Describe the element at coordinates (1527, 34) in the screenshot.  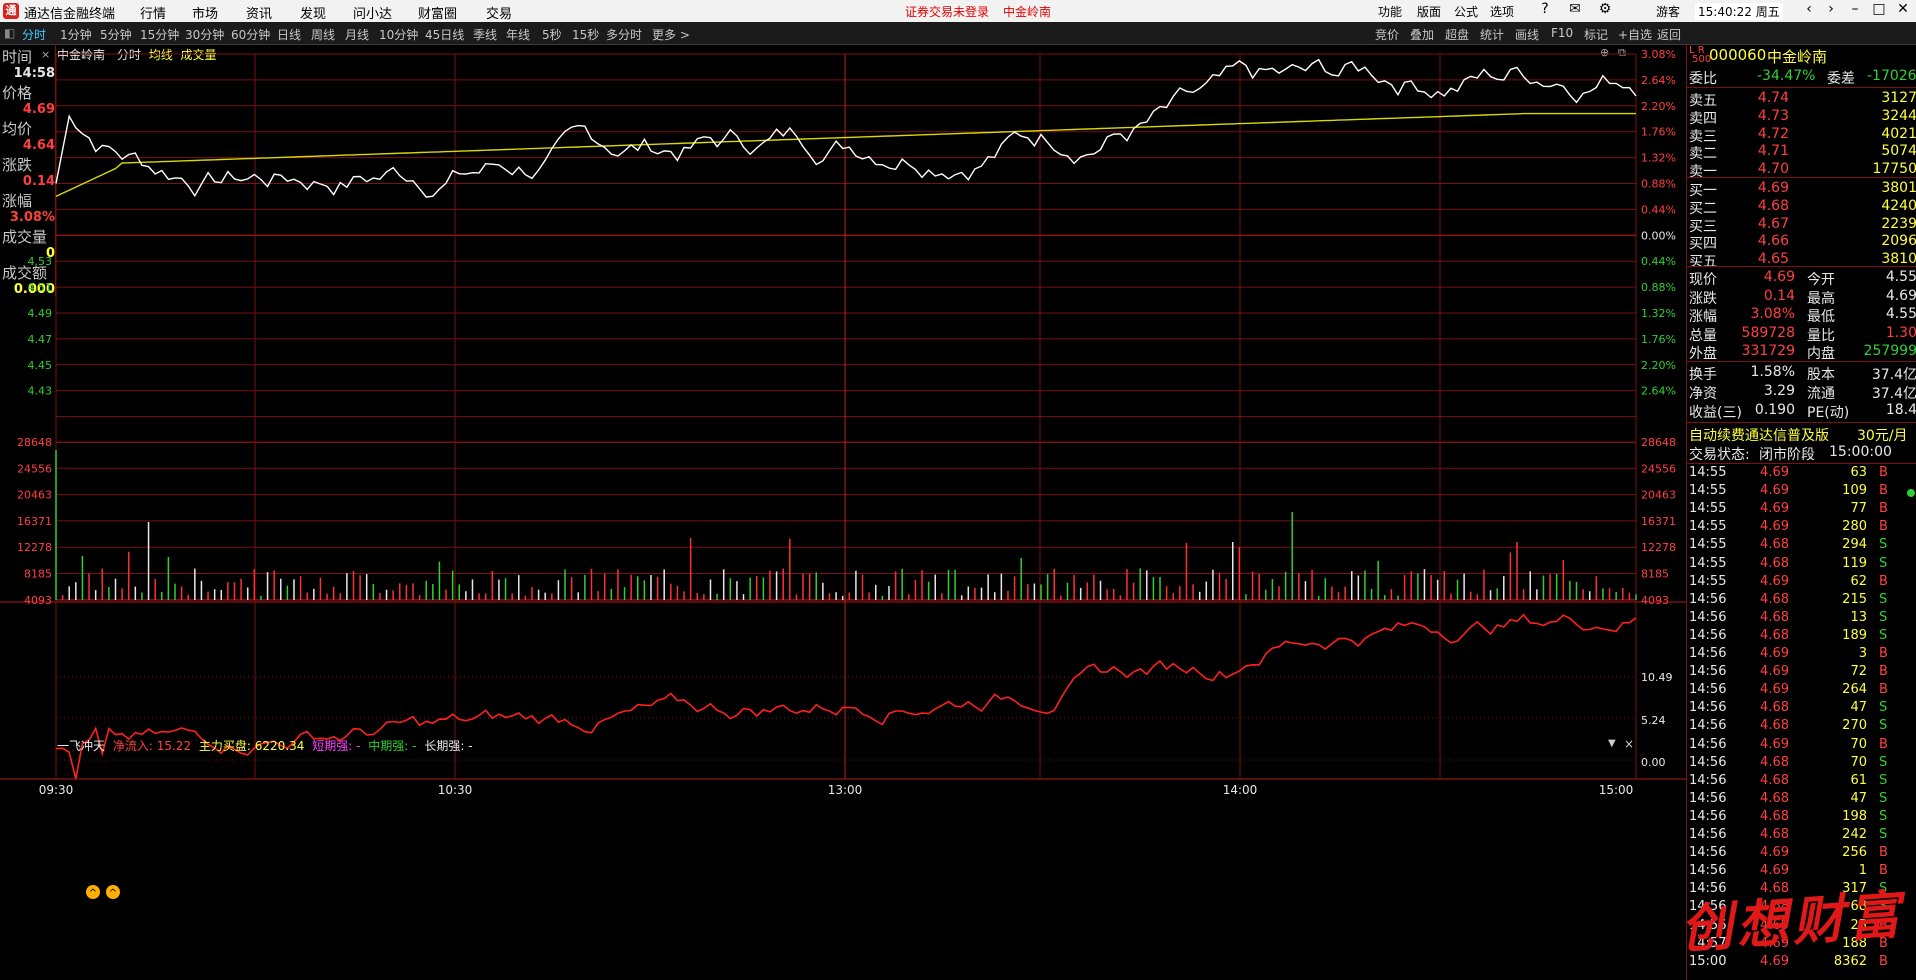
I see `btn-draw: 画线` at that location.